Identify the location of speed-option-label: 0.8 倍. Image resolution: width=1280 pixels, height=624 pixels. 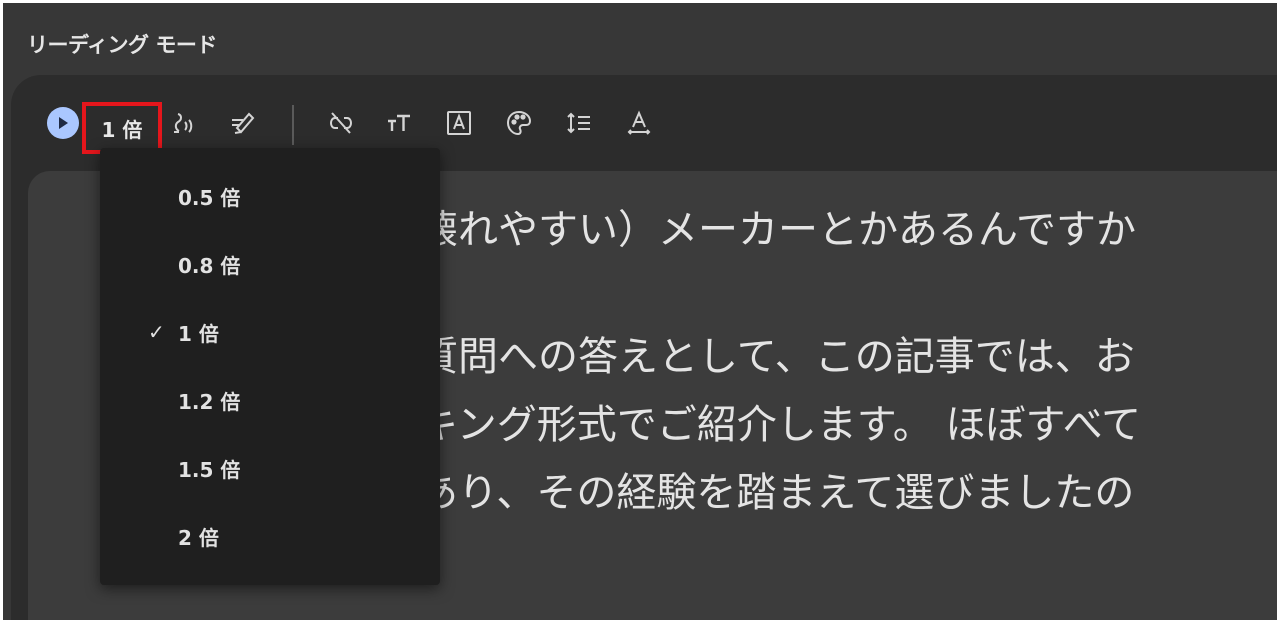
(209, 266).